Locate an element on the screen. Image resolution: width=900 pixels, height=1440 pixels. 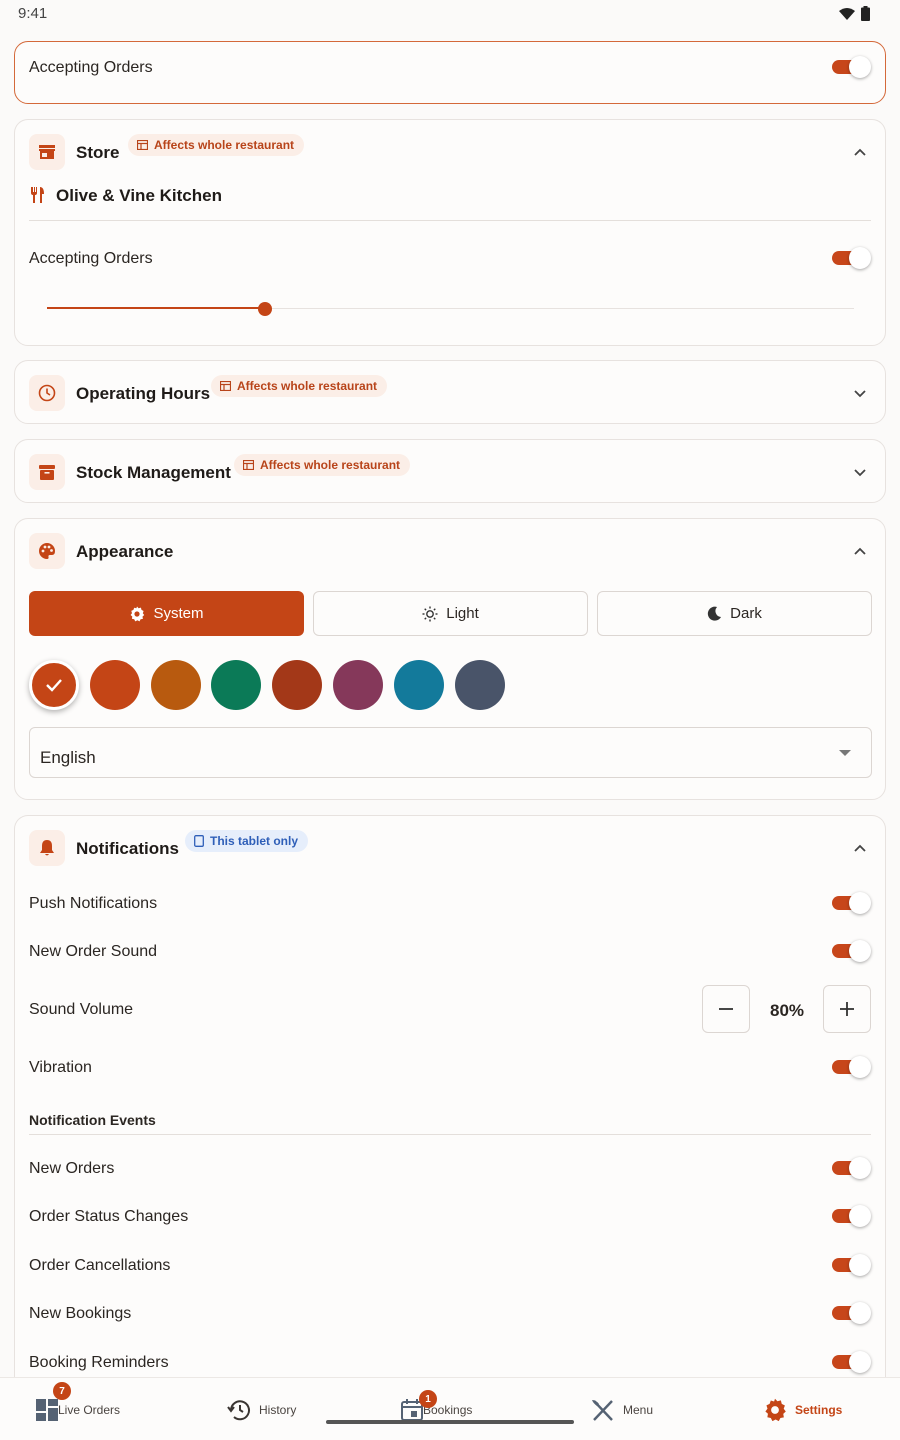
operating-hours-section: Operating Hours Affects whole restaurant is located at coordinates (450, 392).